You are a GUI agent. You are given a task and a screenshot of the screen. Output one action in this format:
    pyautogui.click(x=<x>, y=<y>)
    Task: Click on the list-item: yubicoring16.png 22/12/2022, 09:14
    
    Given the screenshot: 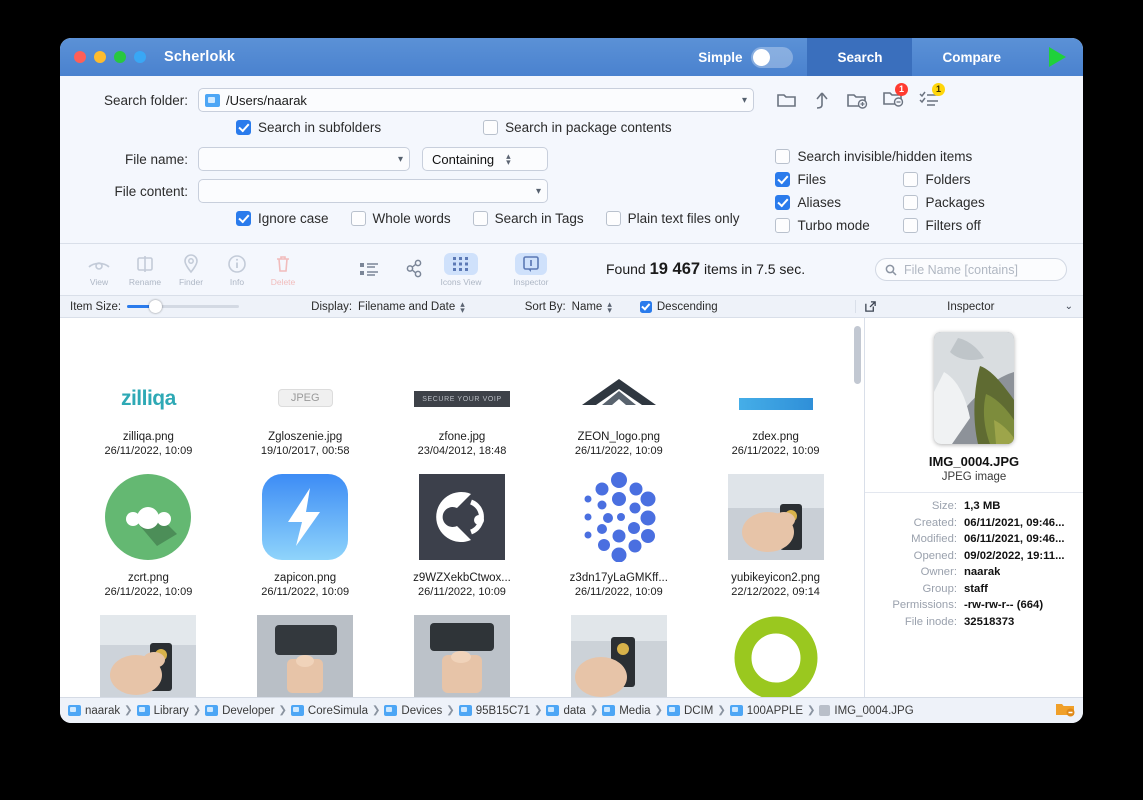 What is the action you would take?
    pyautogui.click(x=775, y=650)
    